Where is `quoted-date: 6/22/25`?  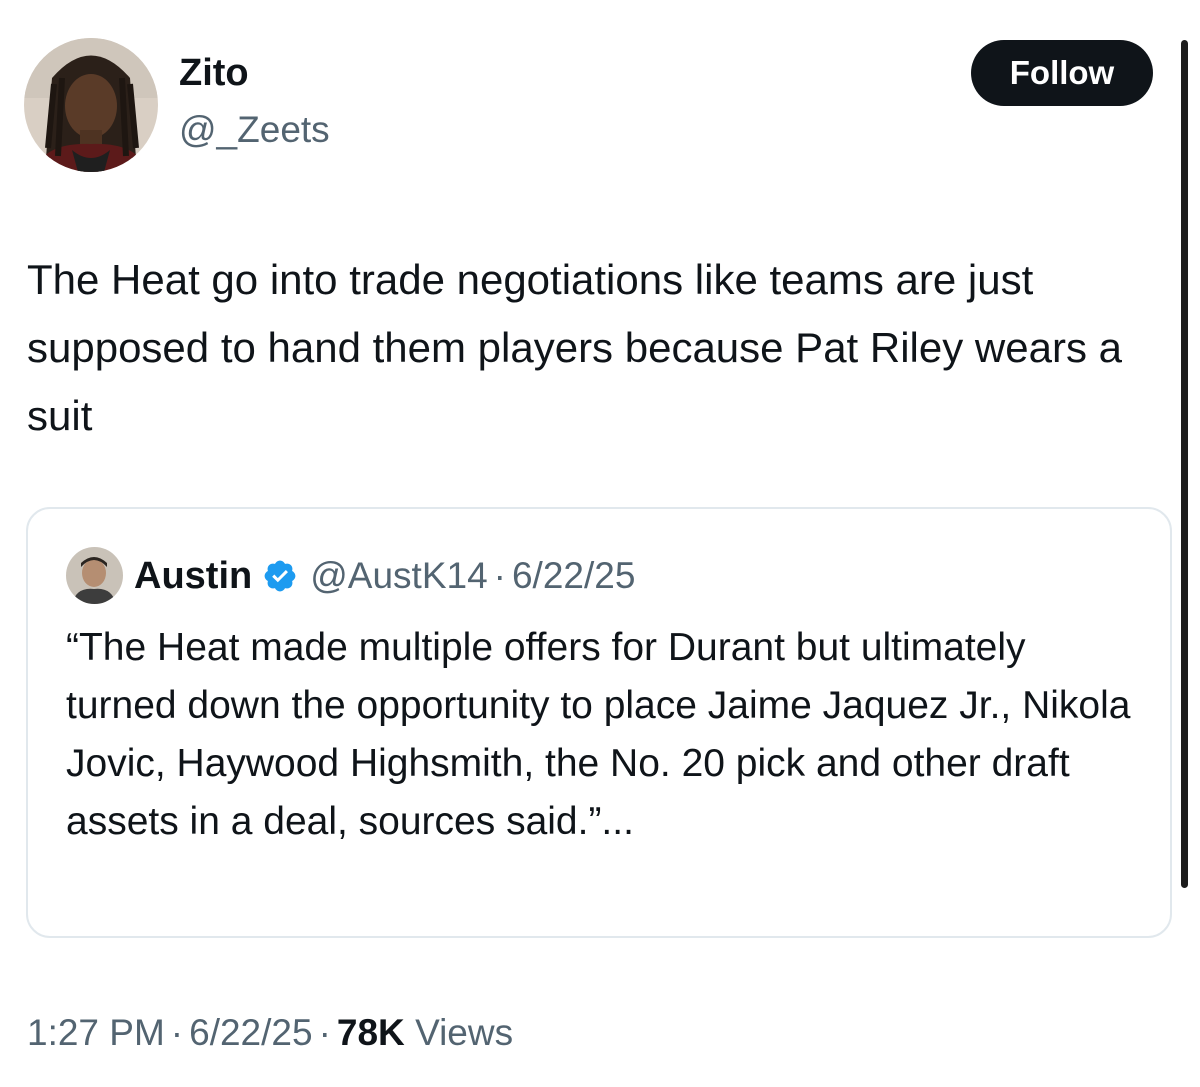
quoted-date: 6/22/25 is located at coordinates (573, 576).